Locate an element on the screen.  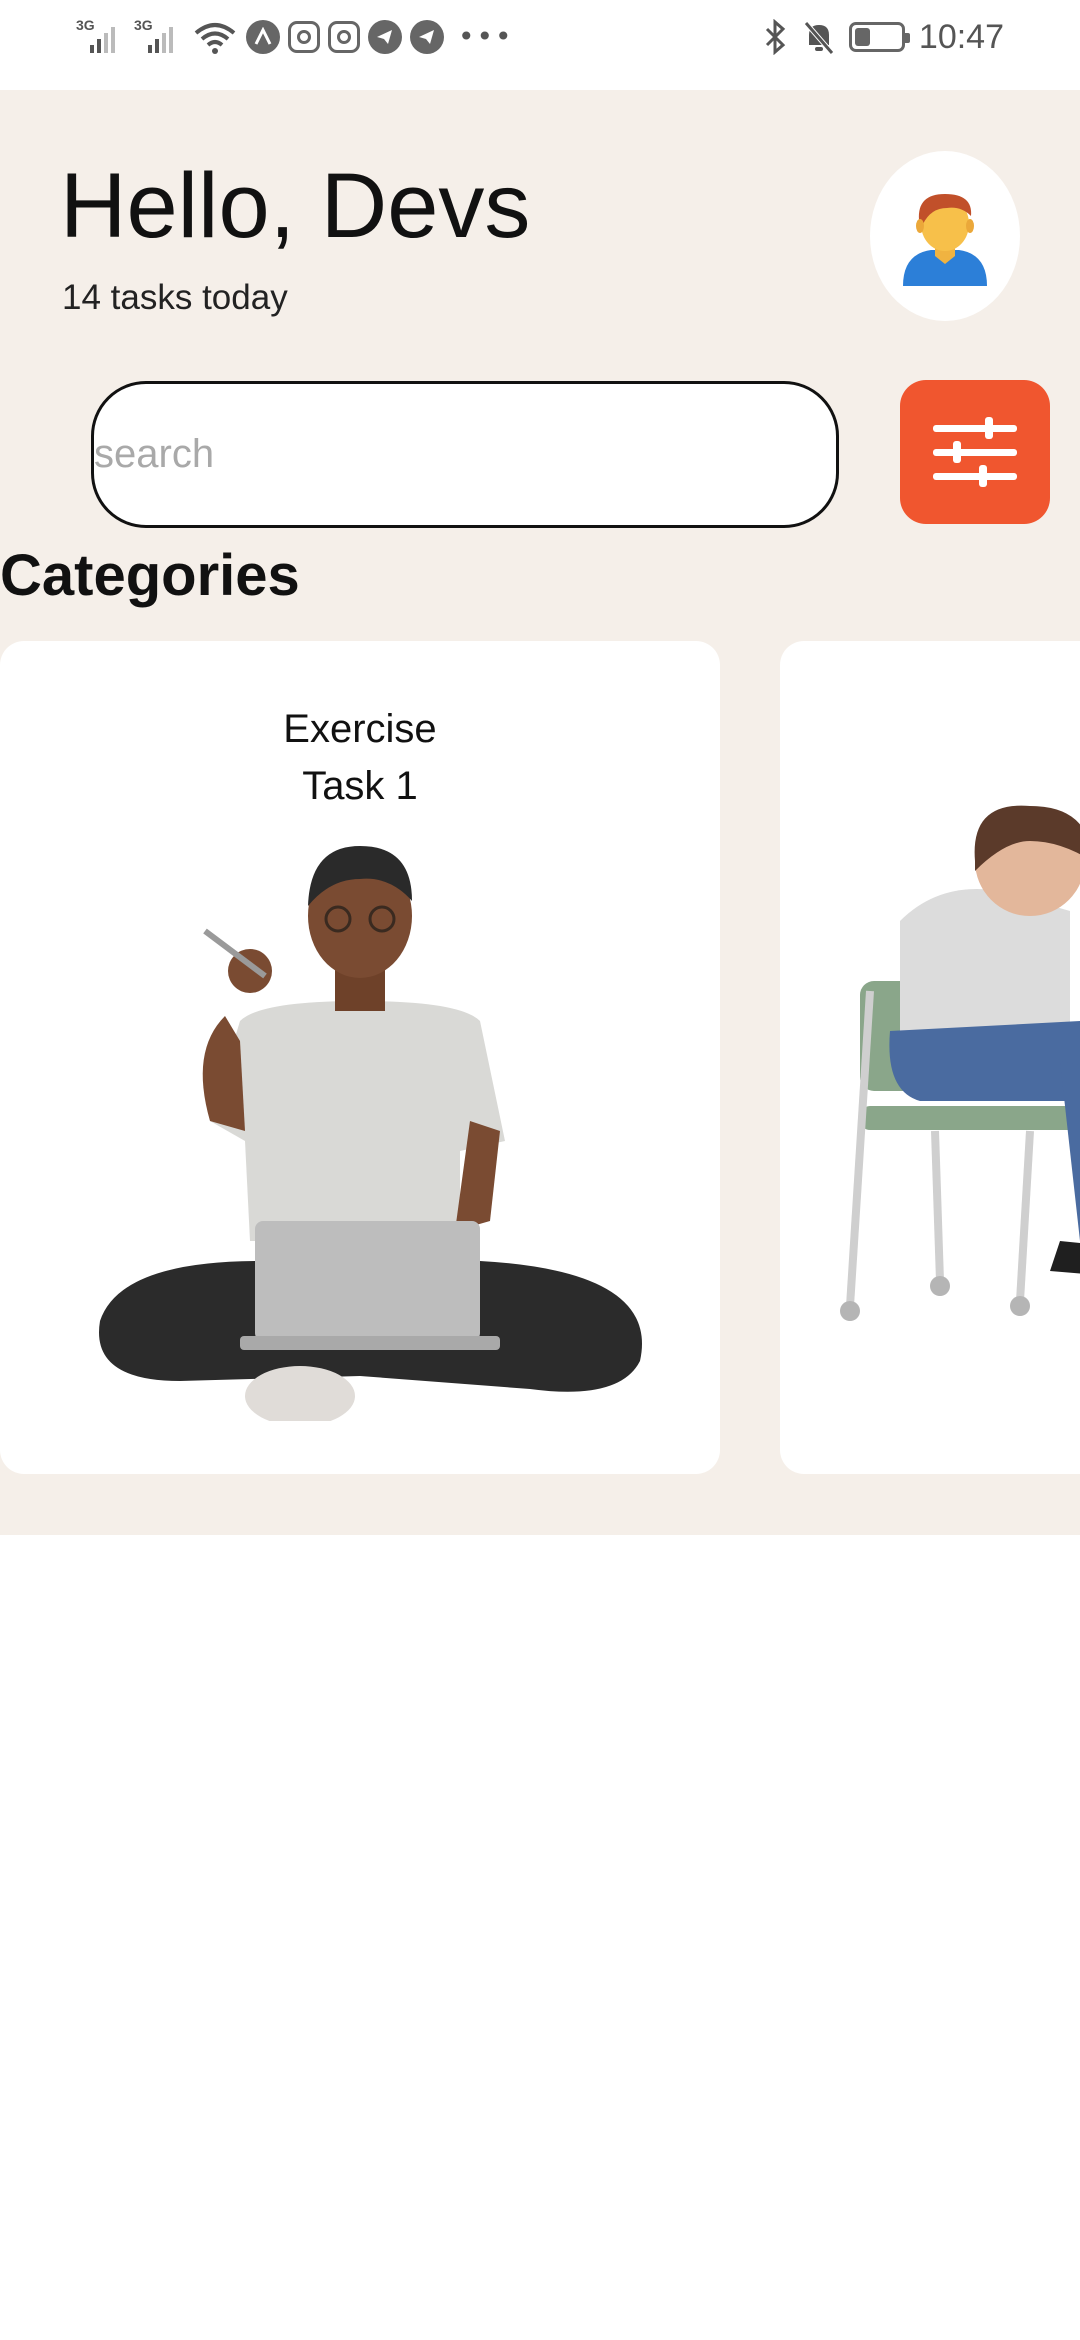
status-right-icons: 10:47 is located at coordinates (883, 37).